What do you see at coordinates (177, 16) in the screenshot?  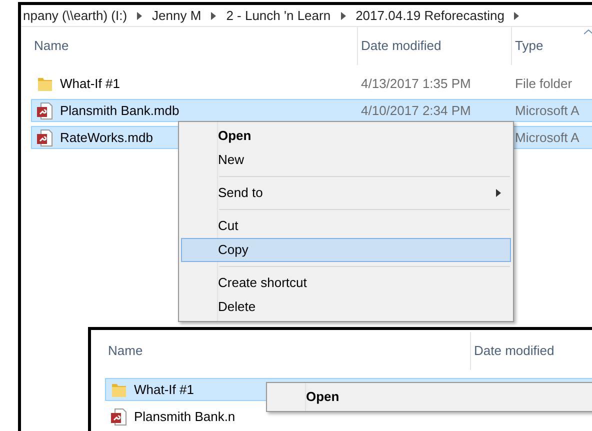 I see `breadcrumb-item: Jenny M` at bounding box center [177, 16].